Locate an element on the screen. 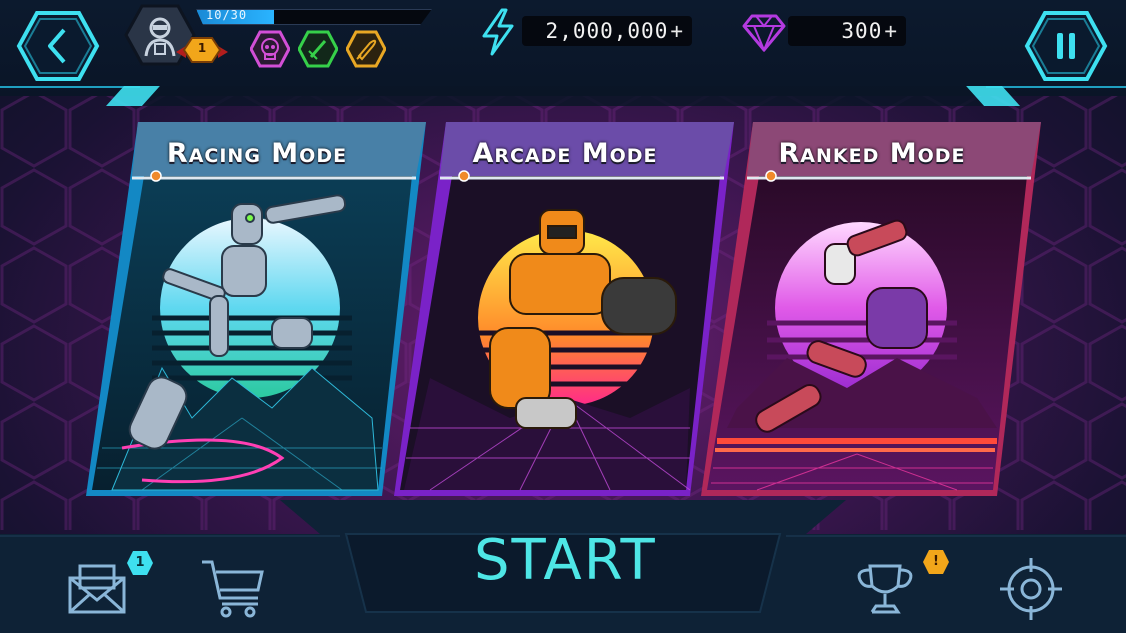 The width and height of the screenshot is (1126, 633). trophy-icon is located at coordinates (885, 589).